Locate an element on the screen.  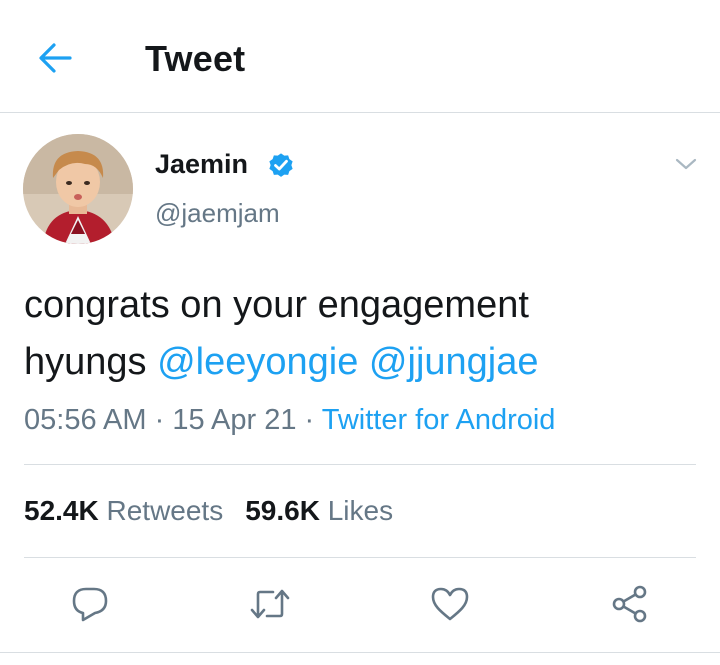
retweet-button is located at coordinates (270, 604).